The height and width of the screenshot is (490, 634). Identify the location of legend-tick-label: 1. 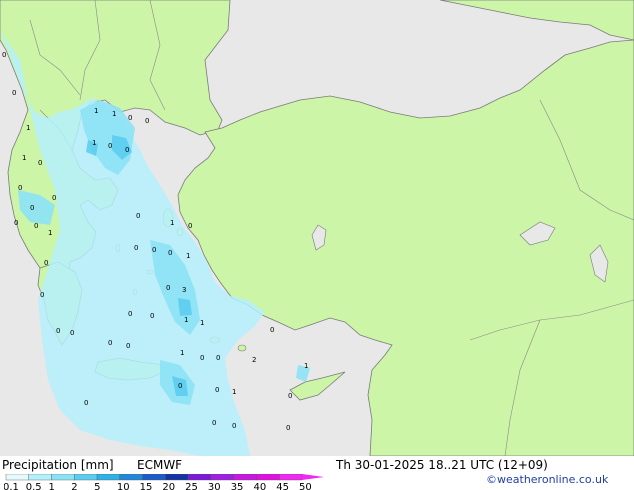
(52, 486).